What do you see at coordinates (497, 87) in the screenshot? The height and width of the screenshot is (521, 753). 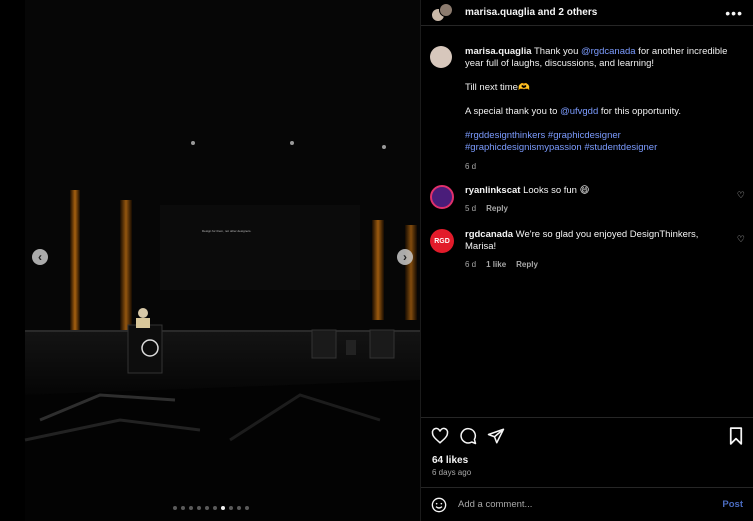 I see `caption-text: Till next time🫶` at bounding box center [497, 87].